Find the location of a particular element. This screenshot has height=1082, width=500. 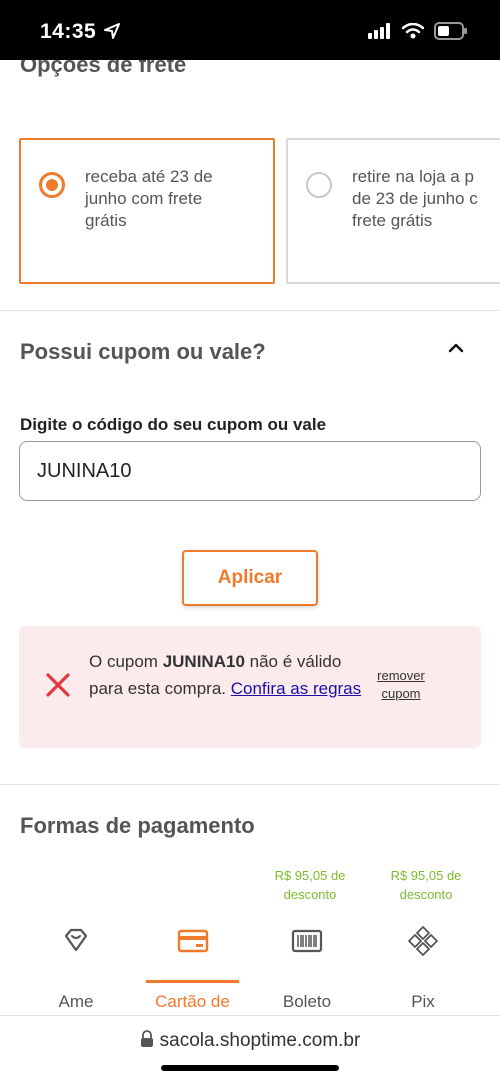

remove-coupon-link: remover cupom is located at coordinates (401, 685).